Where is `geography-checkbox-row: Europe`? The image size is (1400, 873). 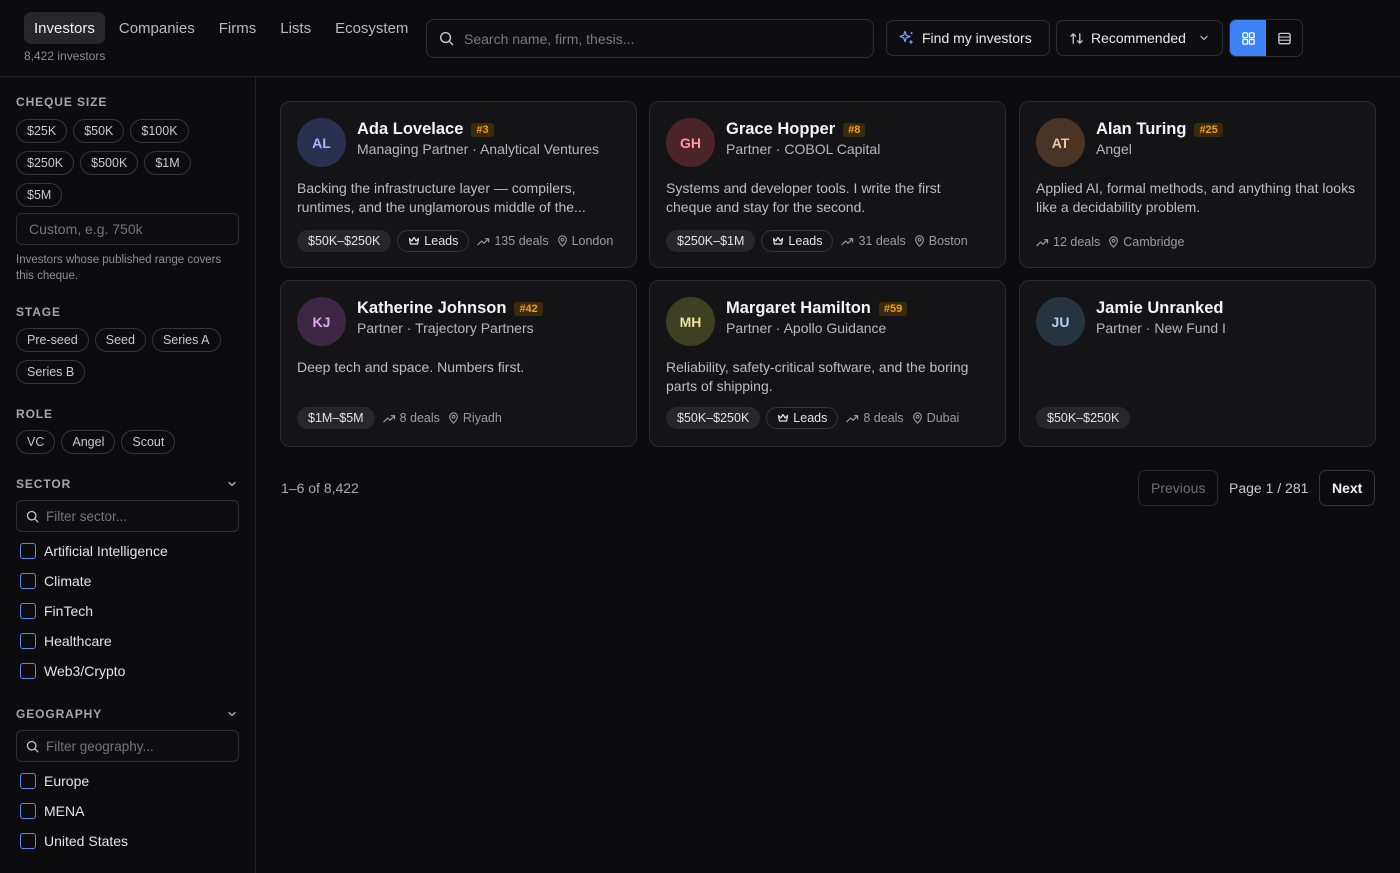
geography-checkbox-row: Europe is located at coordinates (54, 781).